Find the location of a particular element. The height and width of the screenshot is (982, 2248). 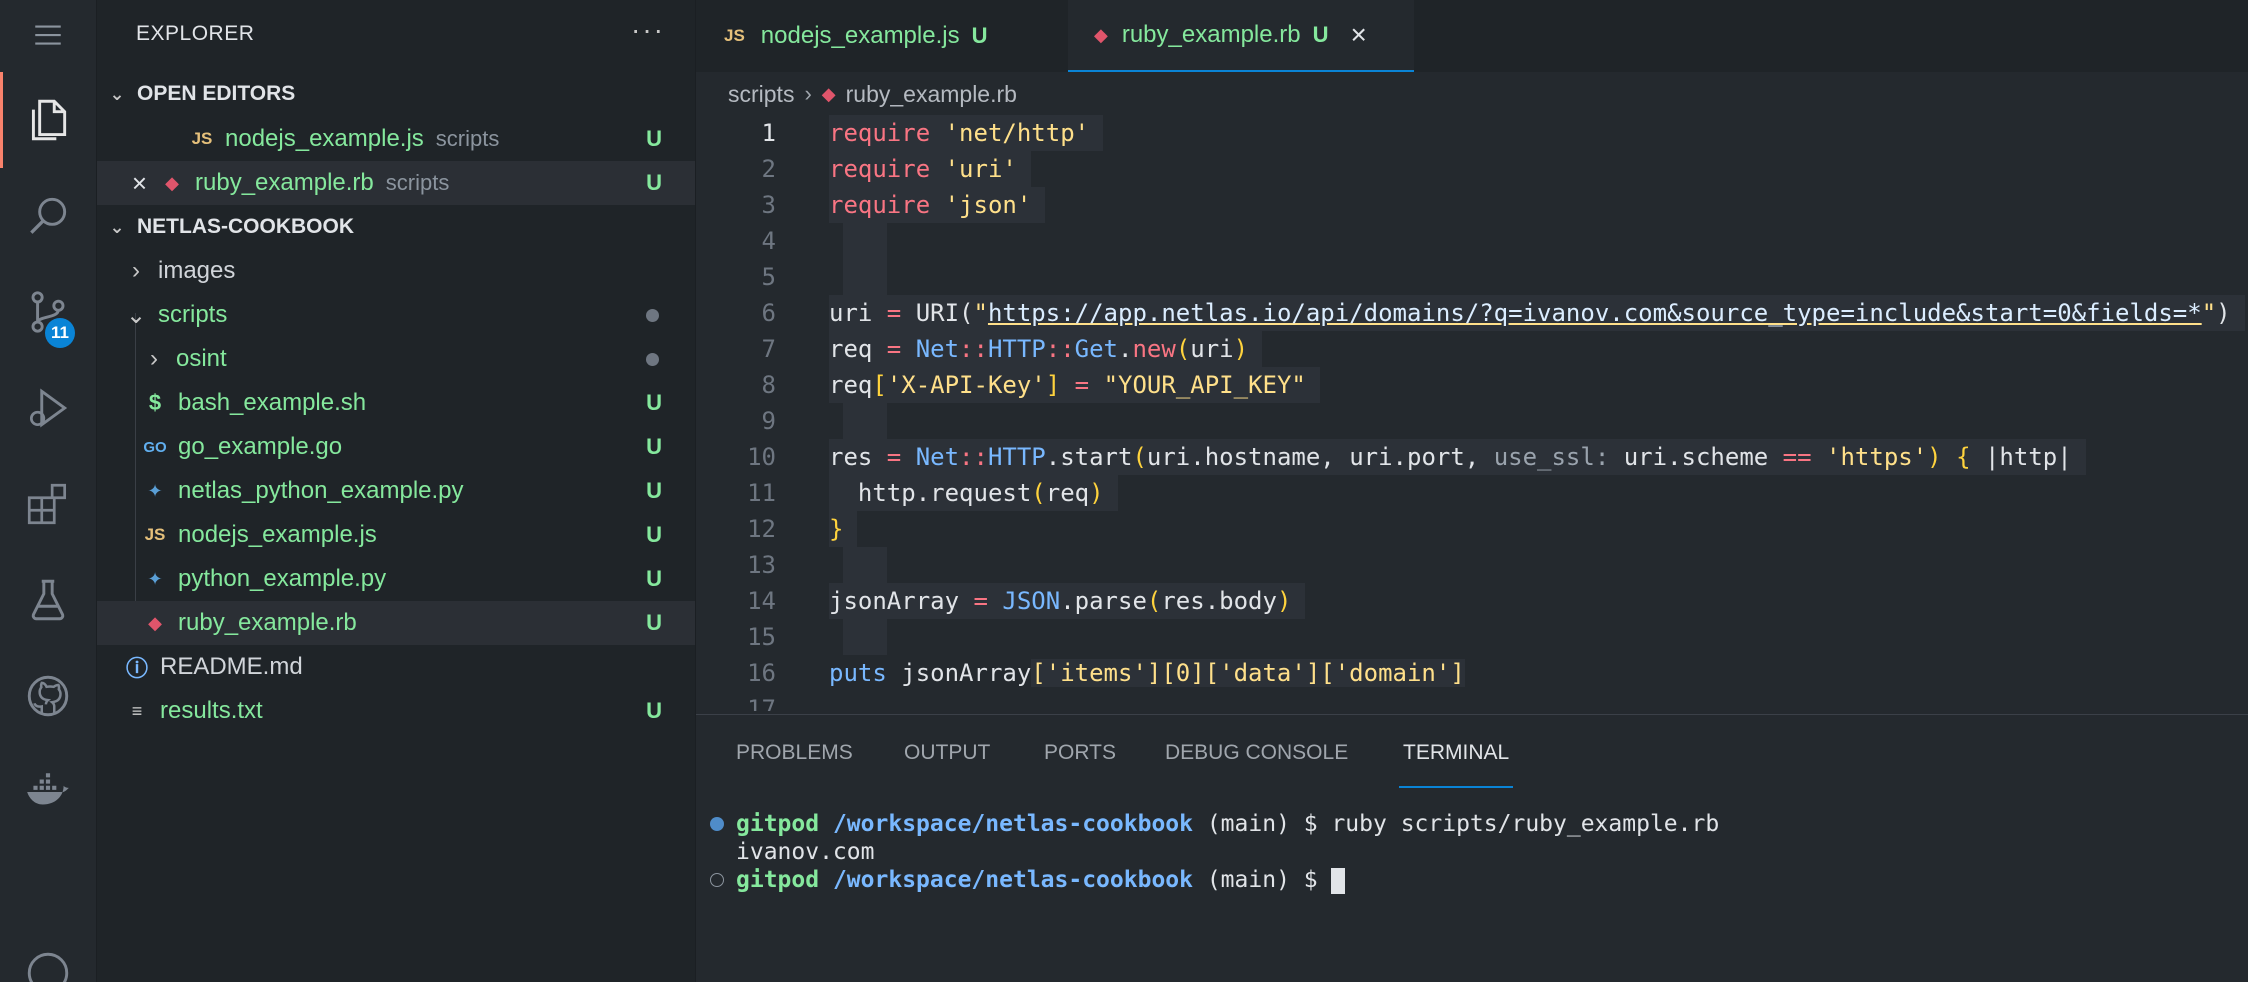

tab-problems: PROBLEMS is located at coordinates (794, 761).